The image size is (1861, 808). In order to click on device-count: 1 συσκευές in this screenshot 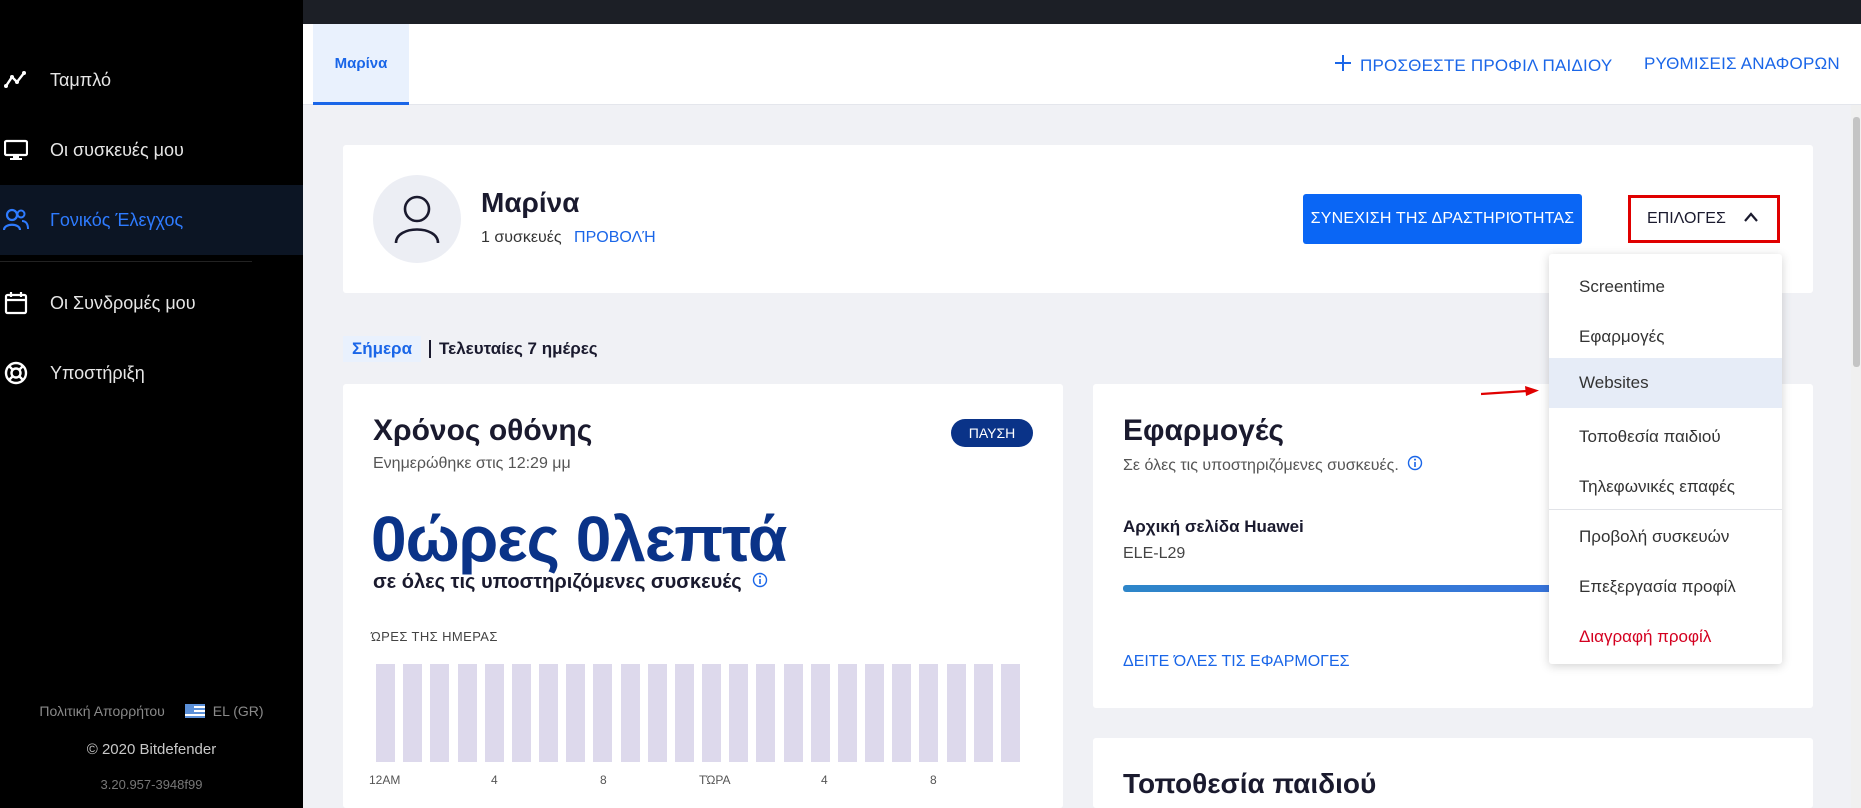, I will do `click(521, 237)`.